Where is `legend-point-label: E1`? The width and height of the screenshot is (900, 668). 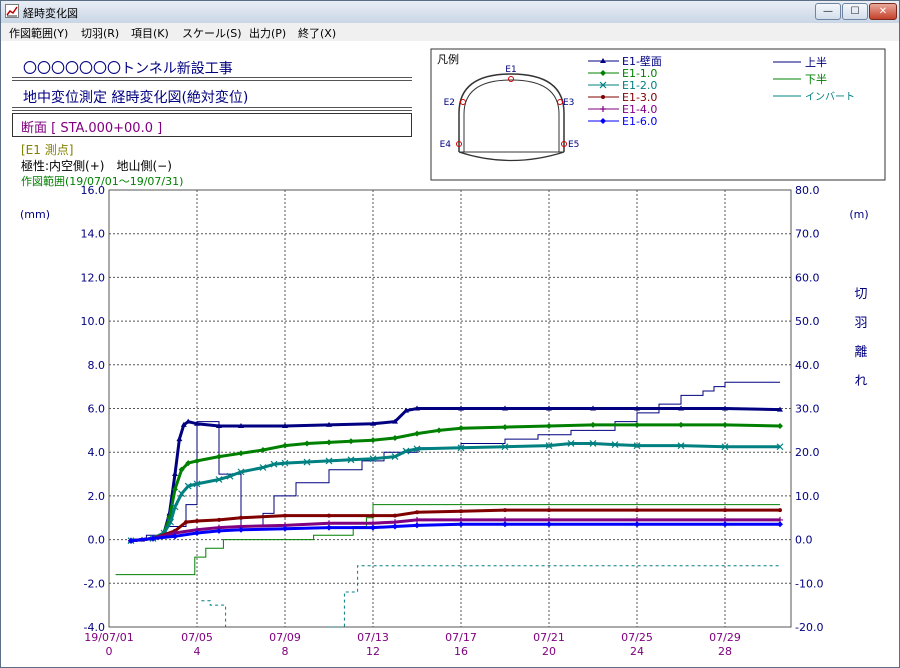 legend-point-label: E1 is located at coordinates (510, 70).